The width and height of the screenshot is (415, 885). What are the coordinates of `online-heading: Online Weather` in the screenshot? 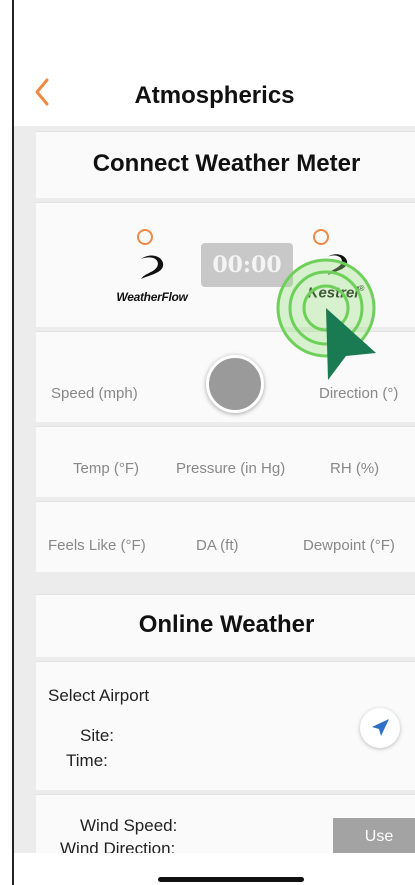 It's located at (226, 624).